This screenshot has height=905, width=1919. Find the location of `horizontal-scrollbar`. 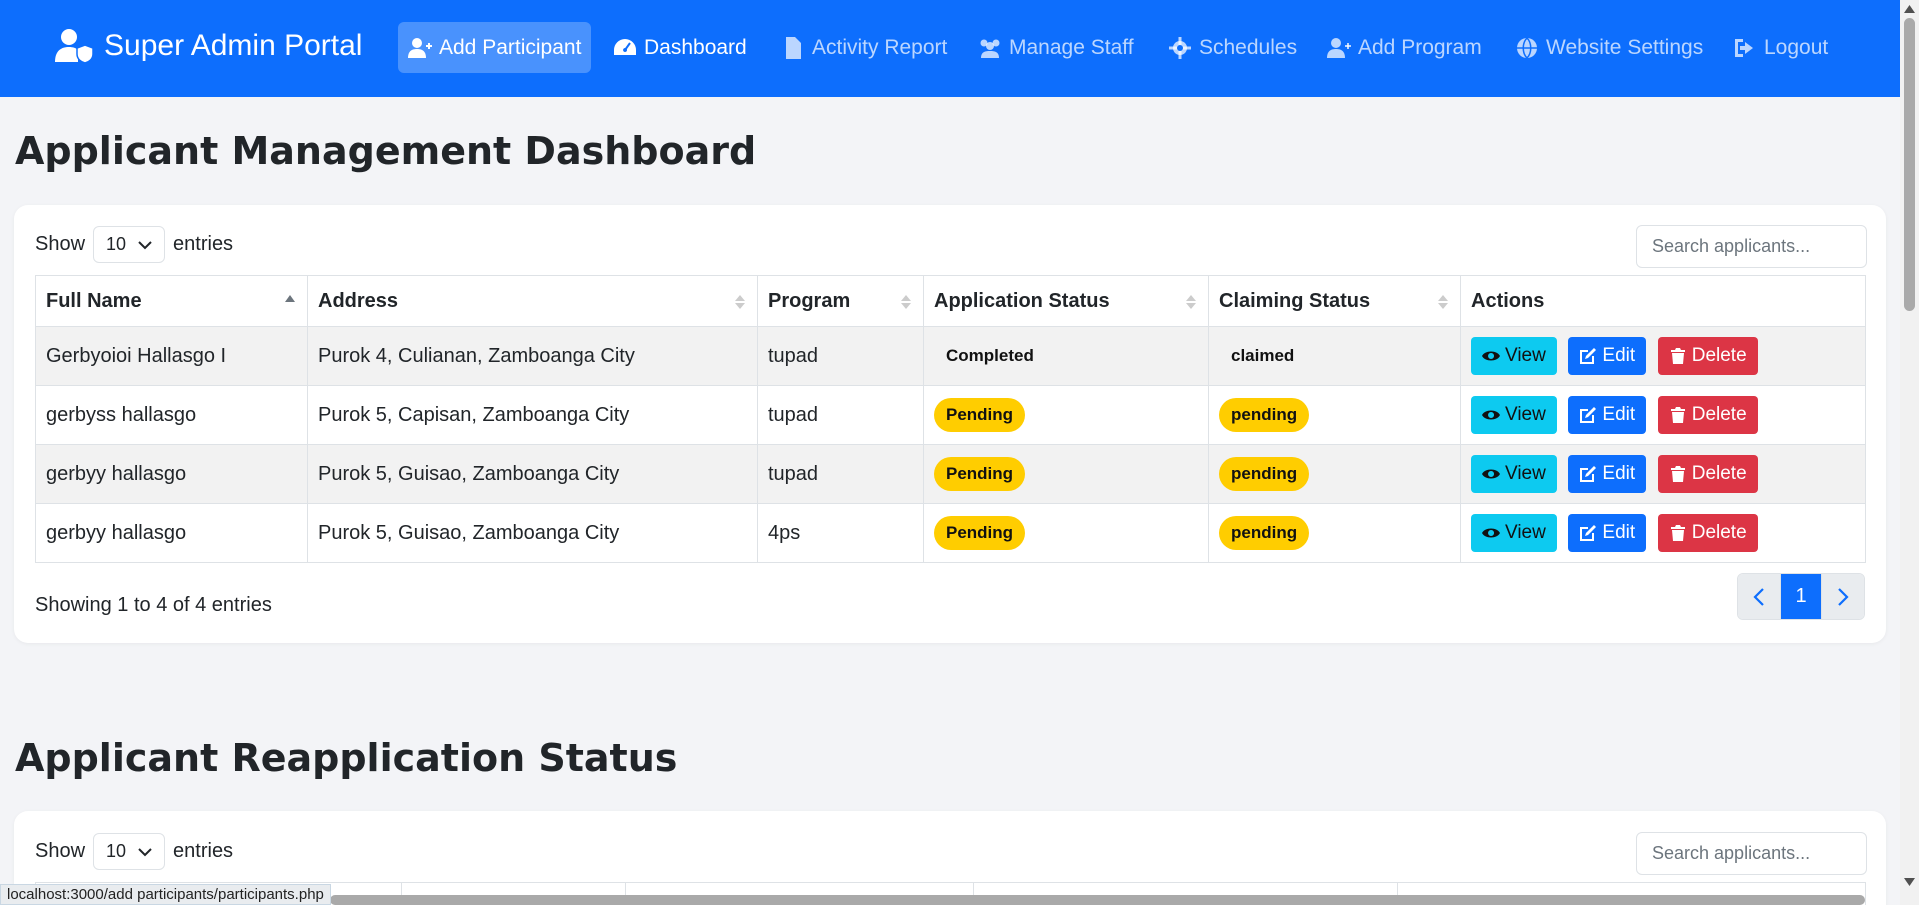

horizontal-scrollbar is located at coordinates (1097, 900).